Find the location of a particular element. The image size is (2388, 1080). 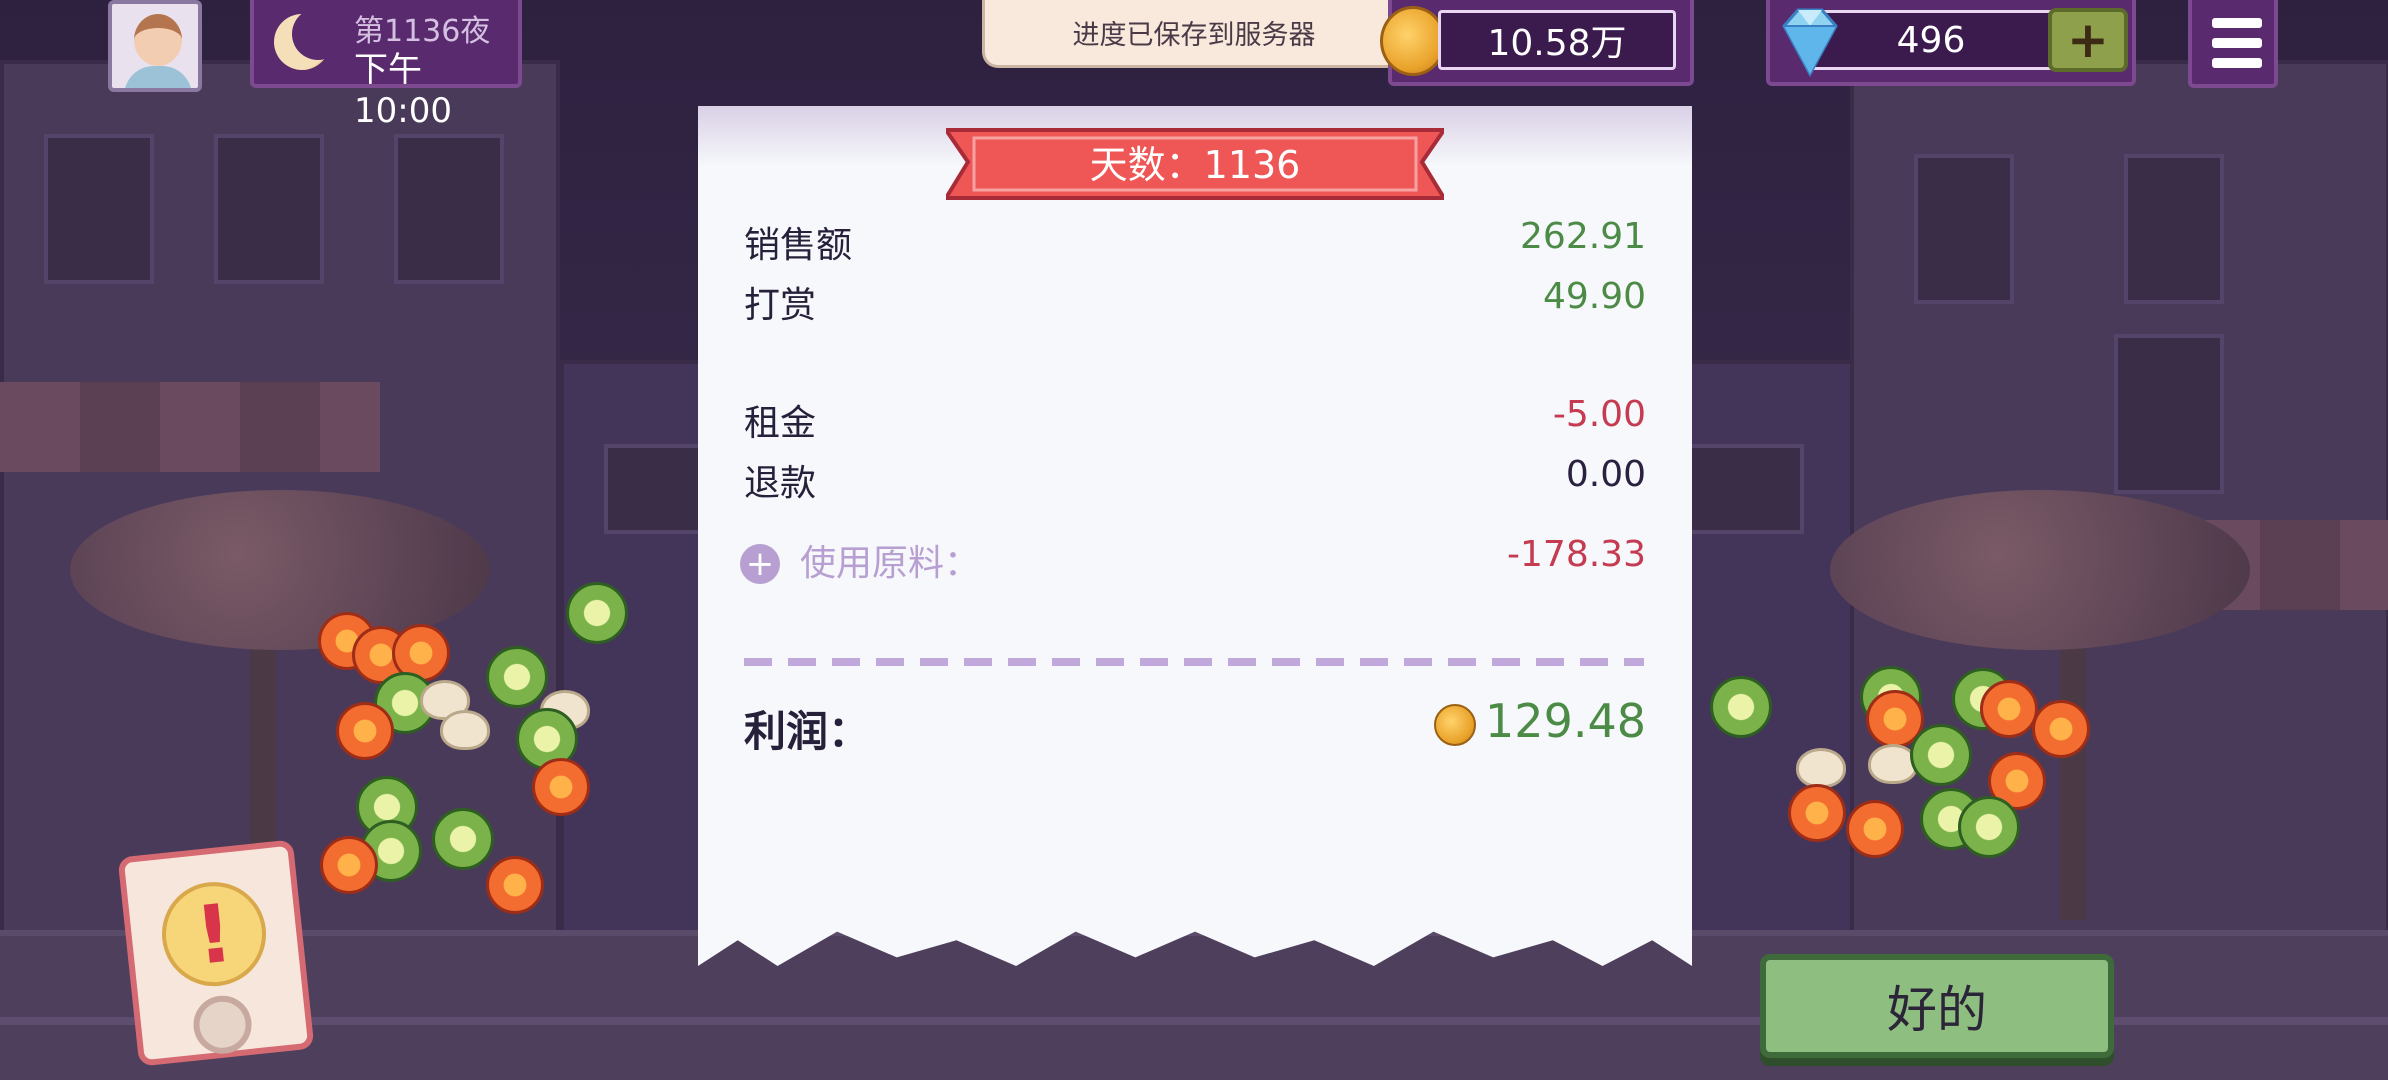

add-gems-button: + is located at coordinates (2088, 40).